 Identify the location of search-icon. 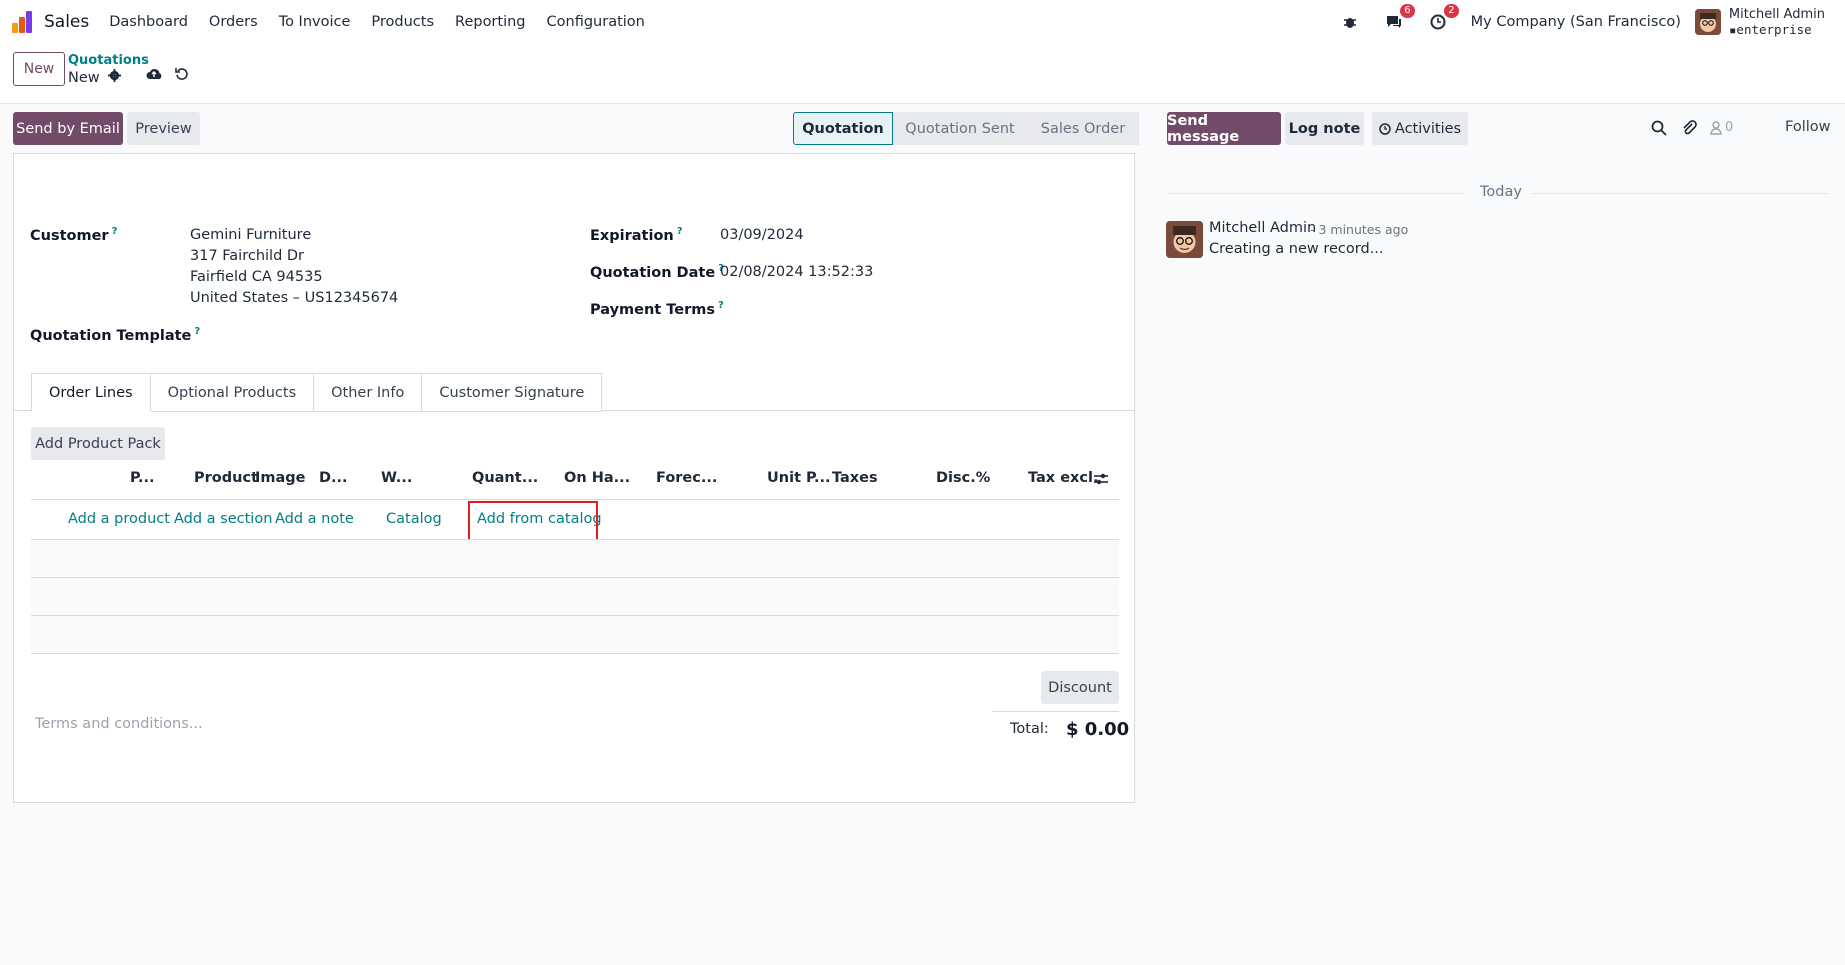
(1659, 130).